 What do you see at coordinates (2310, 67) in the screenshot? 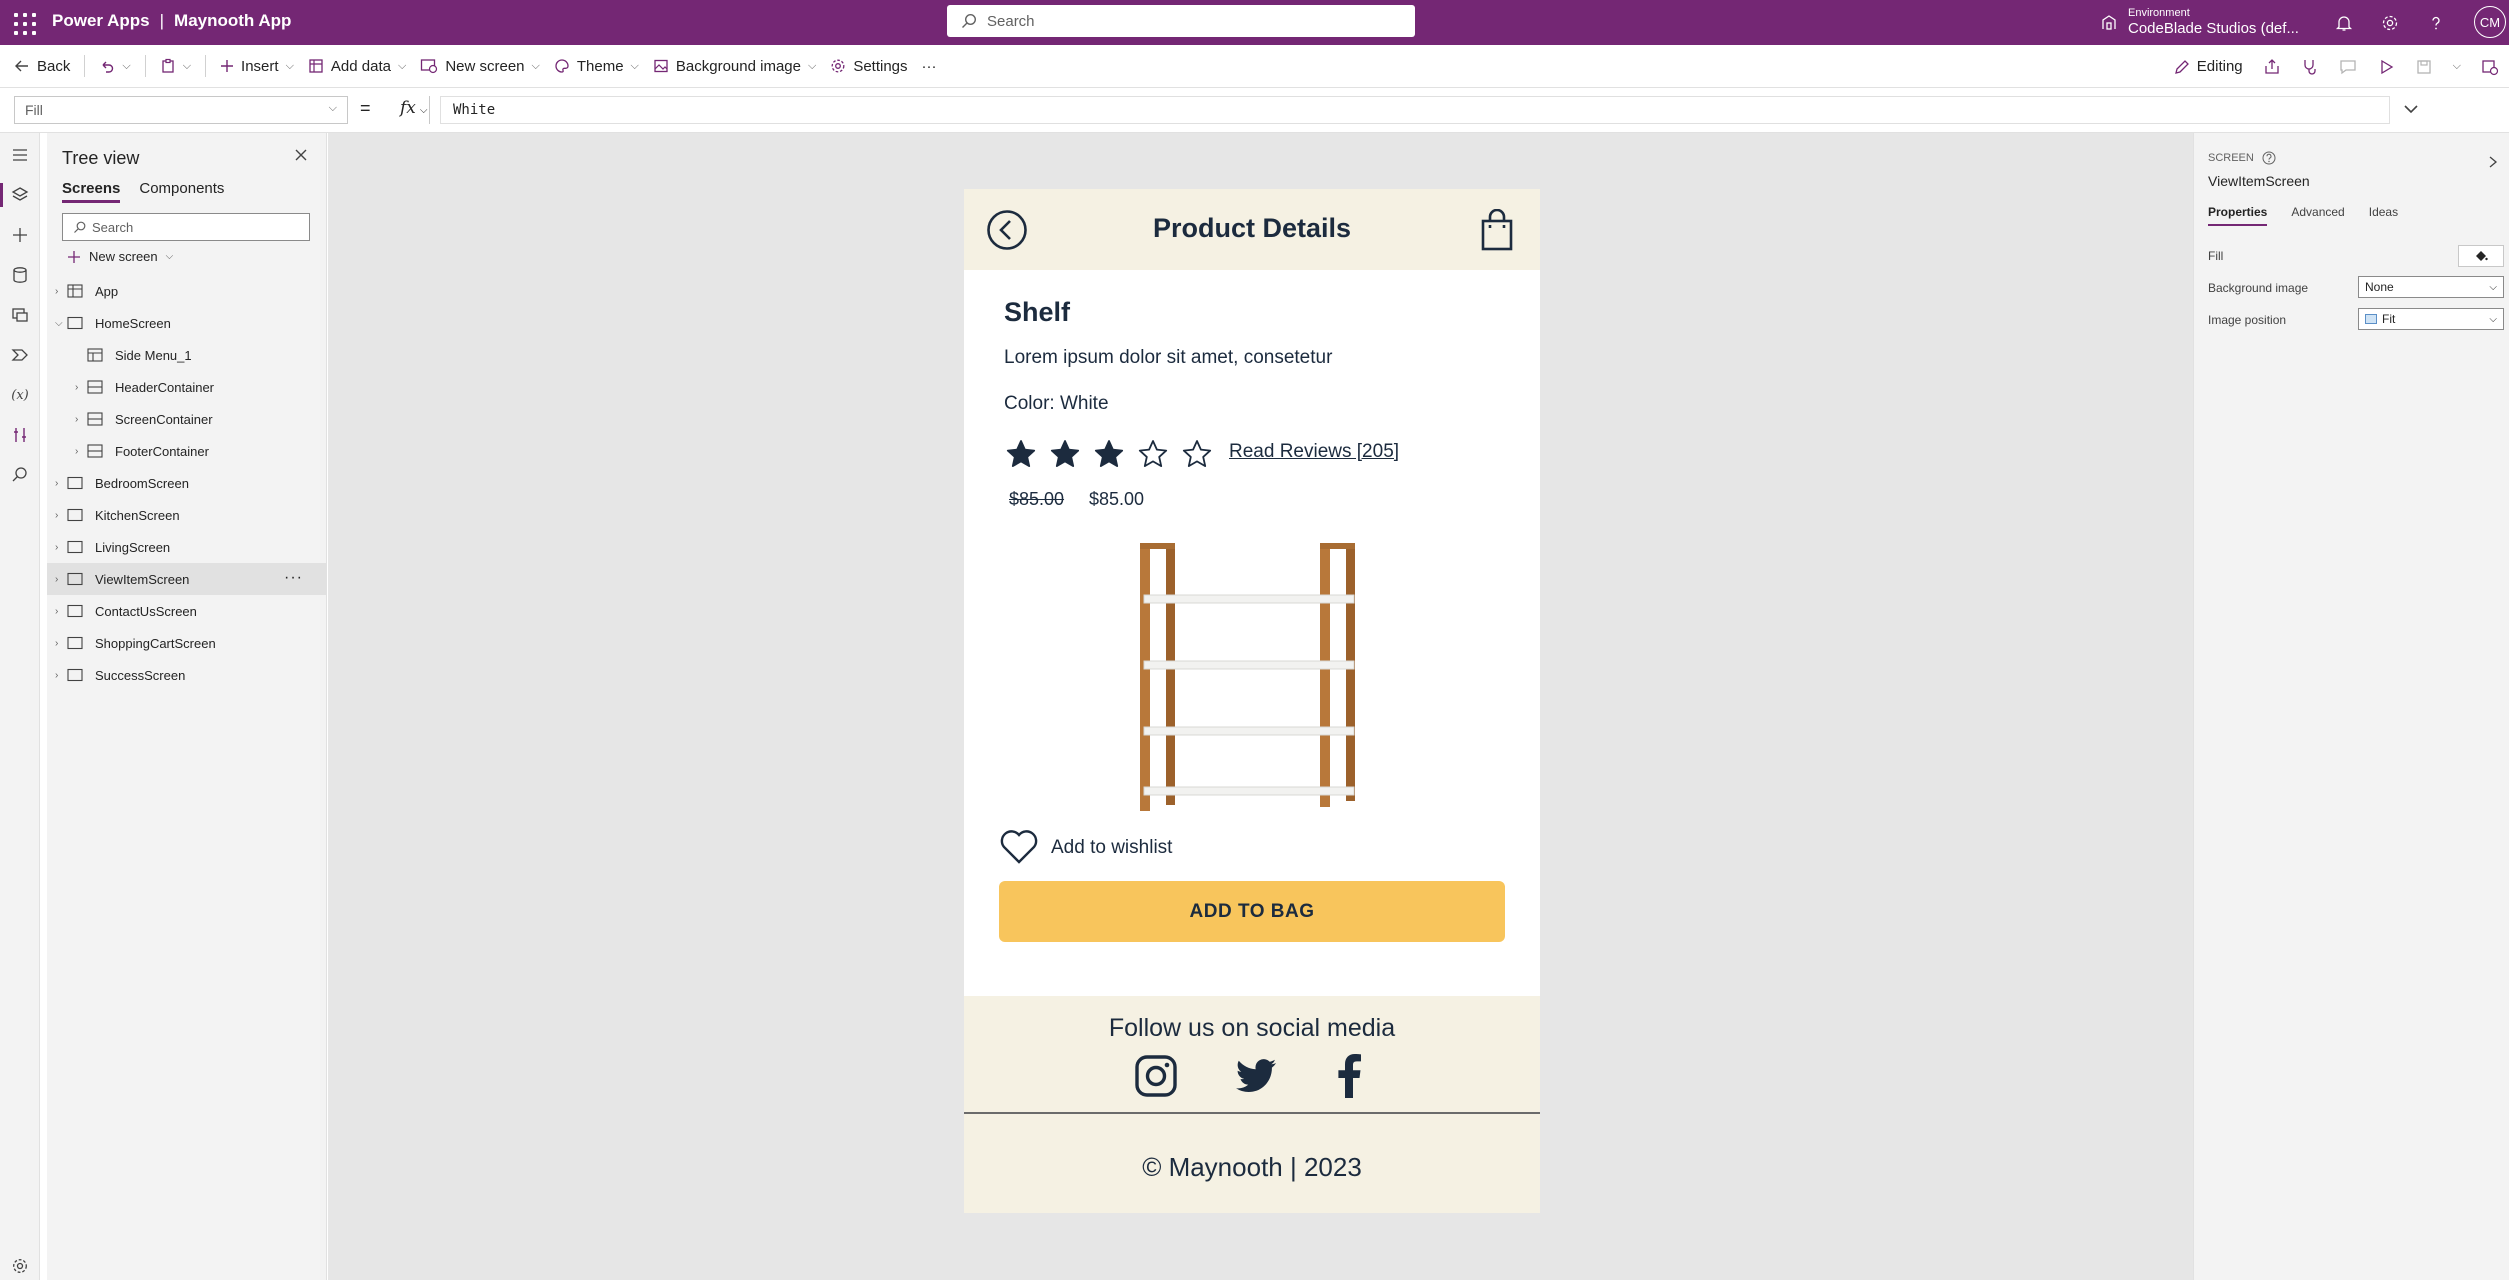
I see `stethoscope-icon` at bounding box center [2310, 67].